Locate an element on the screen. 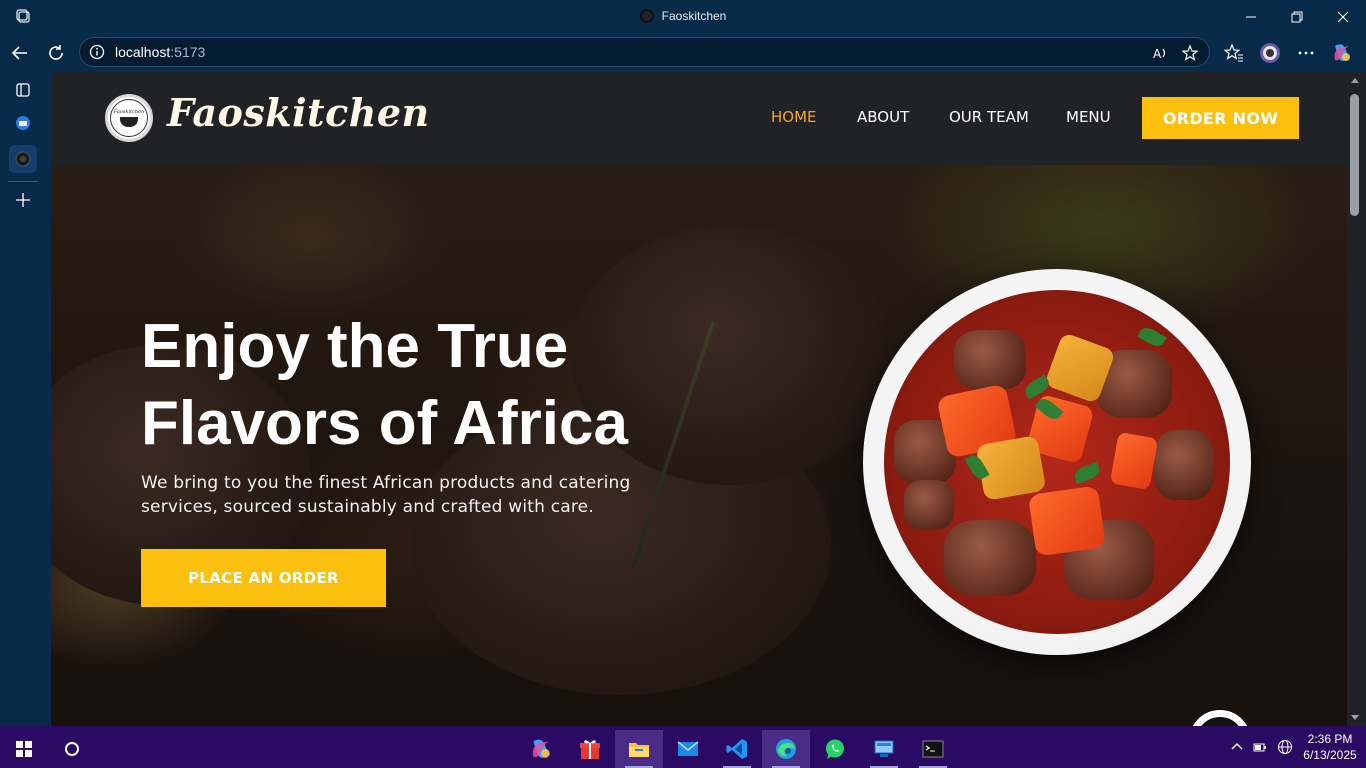  window-title: Faoskitchen is located at coordinates (683, 16).